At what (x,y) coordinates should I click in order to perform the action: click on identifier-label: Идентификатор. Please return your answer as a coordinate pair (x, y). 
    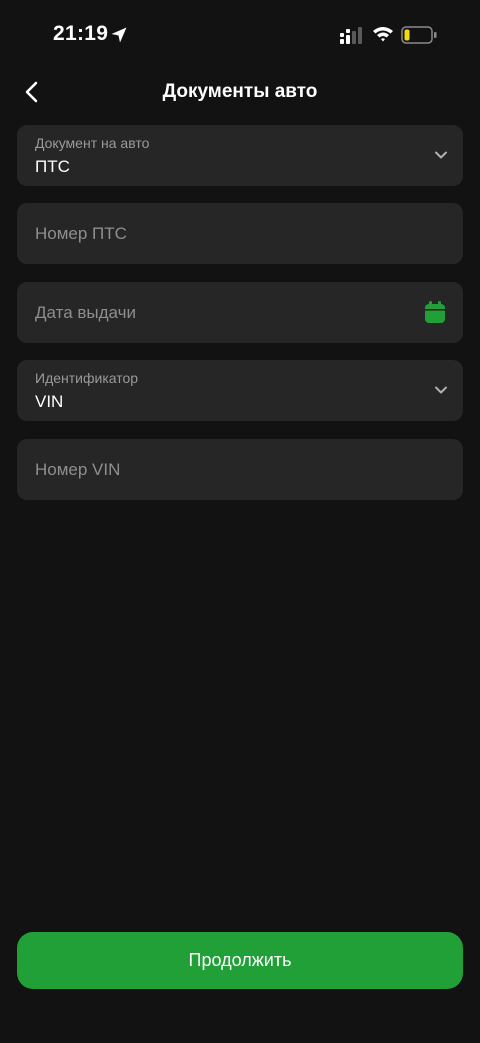
    Looking at the image, I should click on (87, 378).